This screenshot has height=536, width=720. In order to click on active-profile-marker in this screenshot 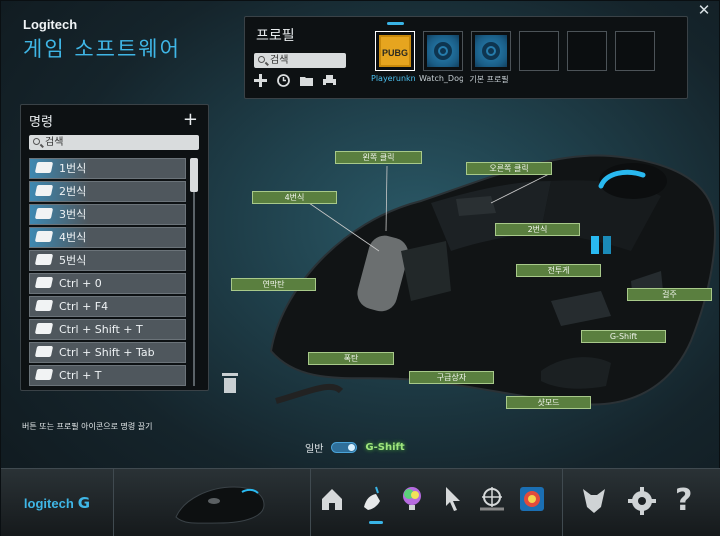, I will do `click(395, 23)`.